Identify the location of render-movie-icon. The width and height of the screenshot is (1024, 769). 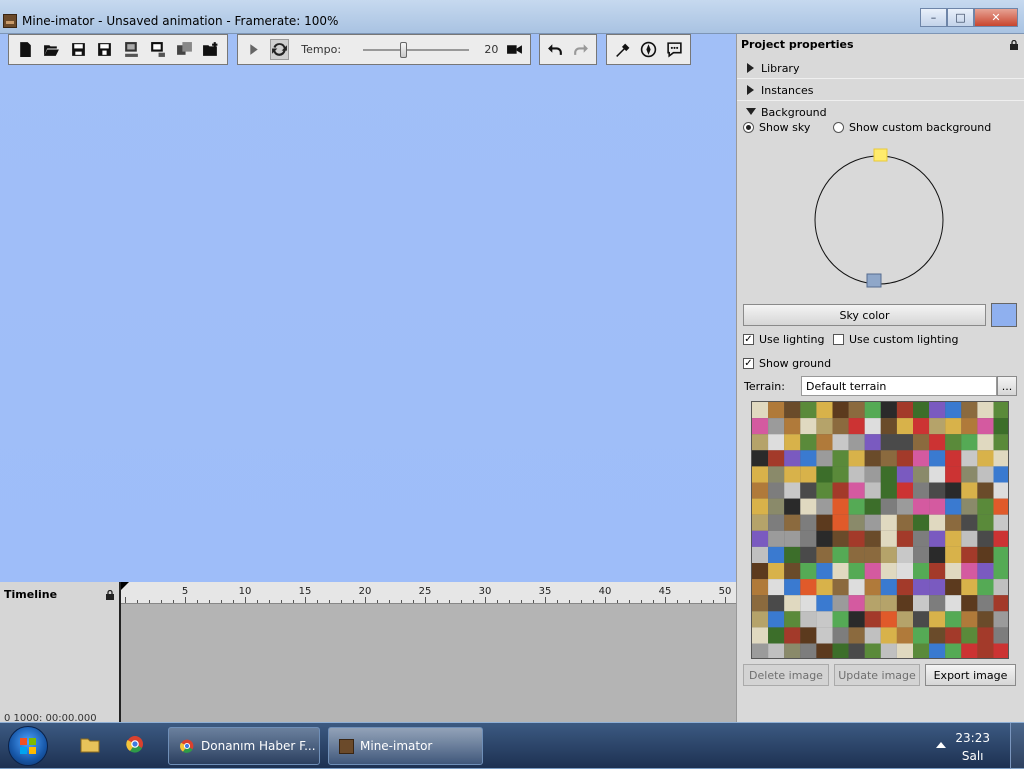
(131, 49).